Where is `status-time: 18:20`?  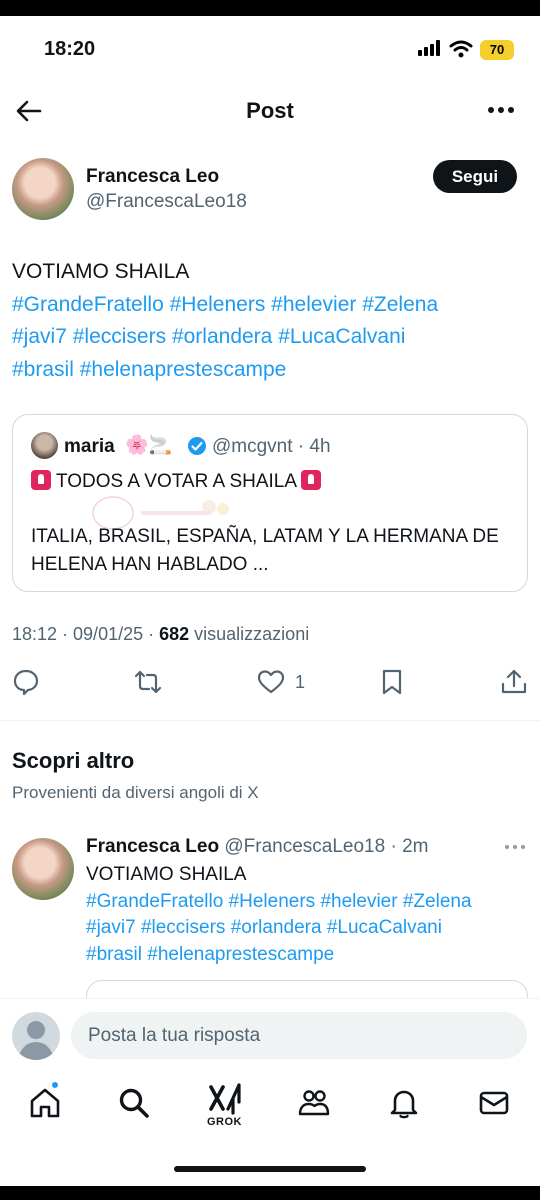
status-time: 18:20 is located at coordinates (70, 49).